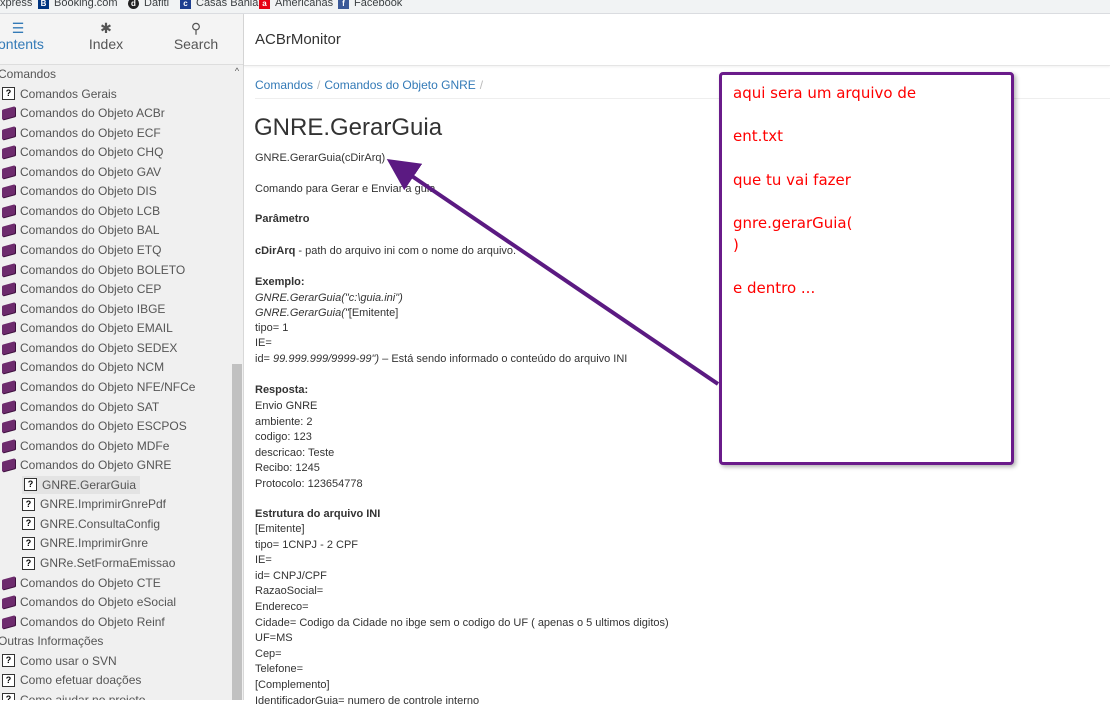 The width and height of the screenshot is (1110, 708). Describe the element at coordinates (793, 223) in the screenshot. I see `note-line-4: gnre.gerarGuia(` at that location.